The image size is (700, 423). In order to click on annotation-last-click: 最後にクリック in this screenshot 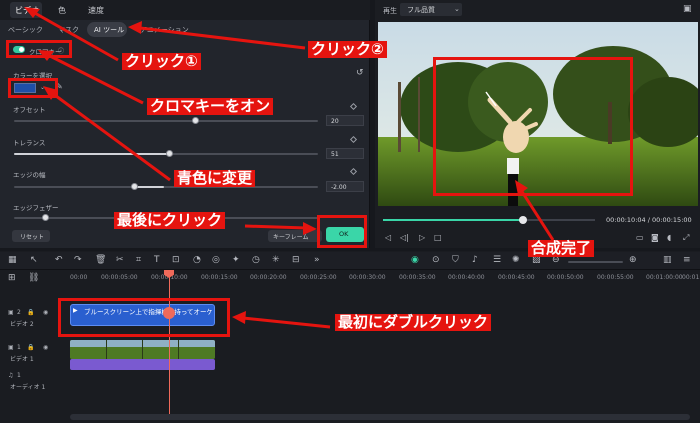, I will do `click(170, 220)`.